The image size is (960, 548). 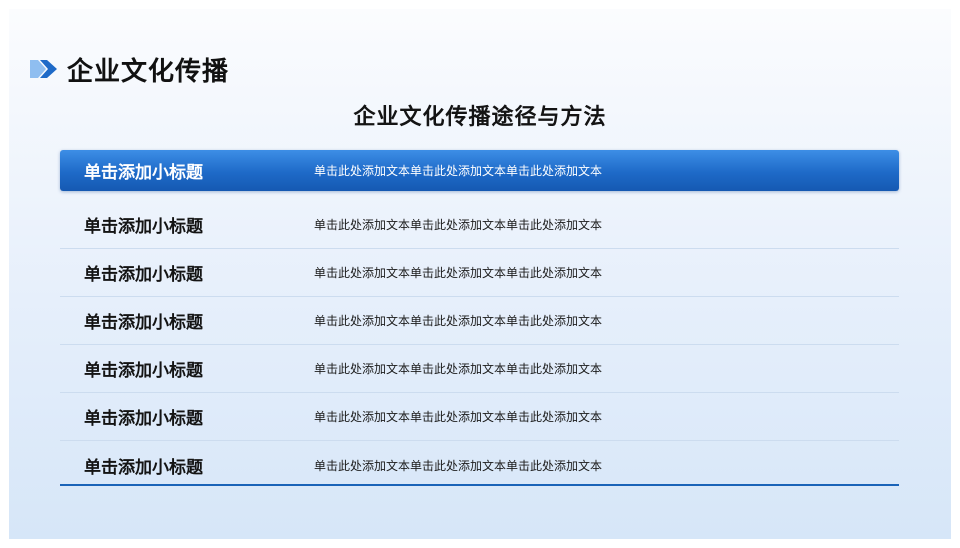 I want to click on table-row-highlighted: 单击添加小标题 单击此处添加文本单击此处添加文本单击此处添加文本, so click(x=479, y=170).